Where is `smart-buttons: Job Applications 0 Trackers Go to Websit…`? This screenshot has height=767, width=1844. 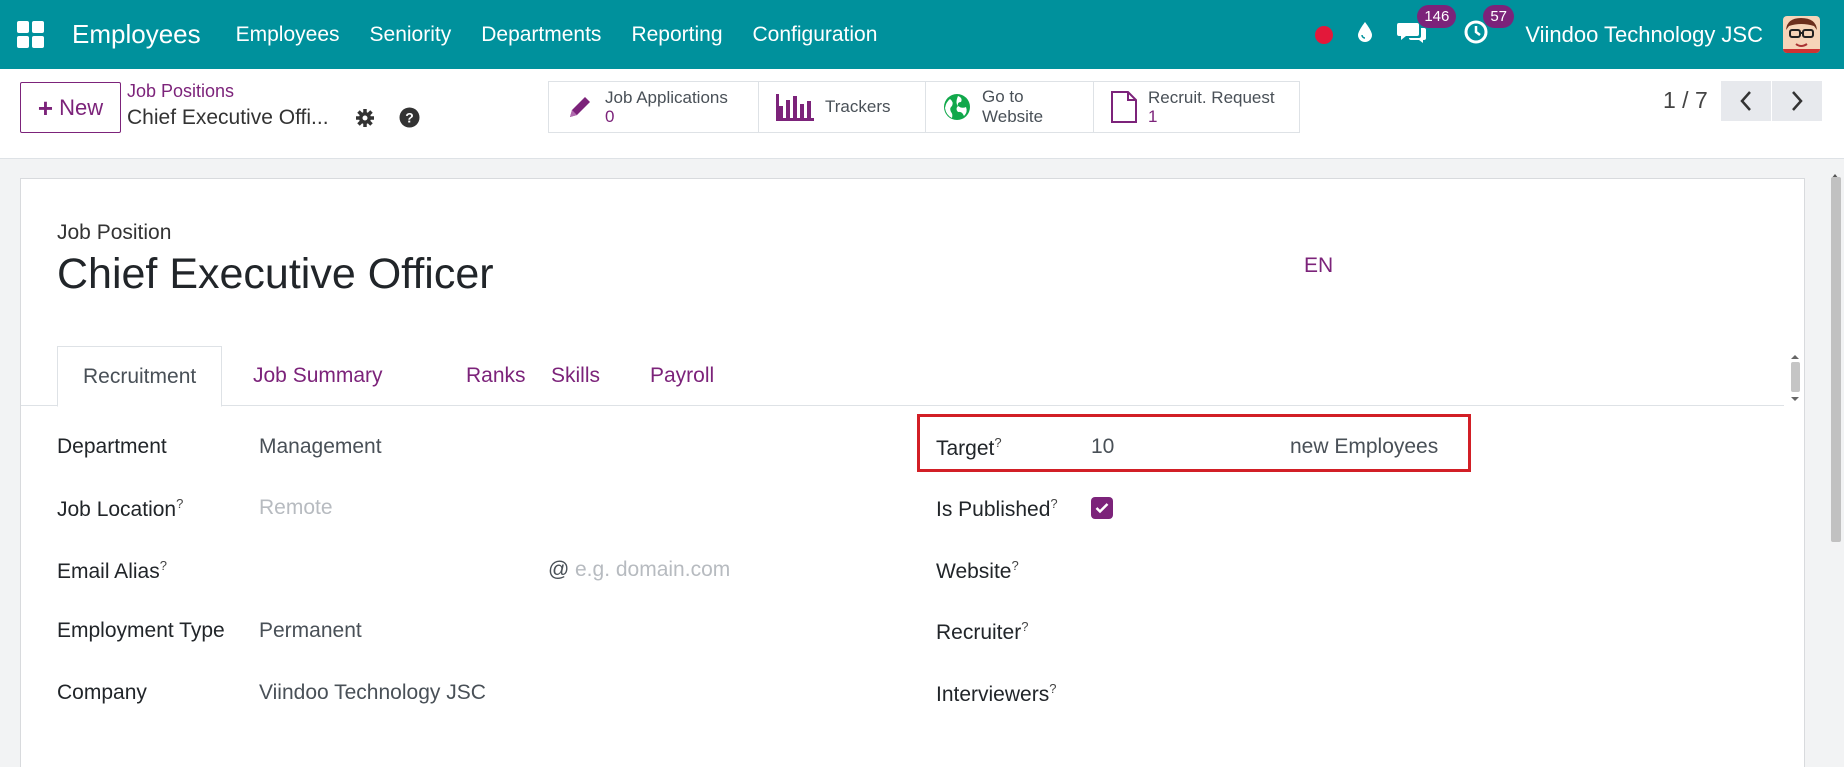 smart-buttons: Job Applications 0 Trackers Go to Websit… is located at coordinates (924, 107).